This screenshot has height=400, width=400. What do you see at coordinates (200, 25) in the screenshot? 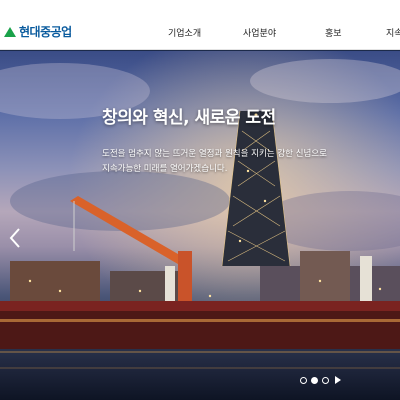
I see `site-header: 현대중공업 기업소개 사업분야 홍보 지속` at bounding box center [200, 25].